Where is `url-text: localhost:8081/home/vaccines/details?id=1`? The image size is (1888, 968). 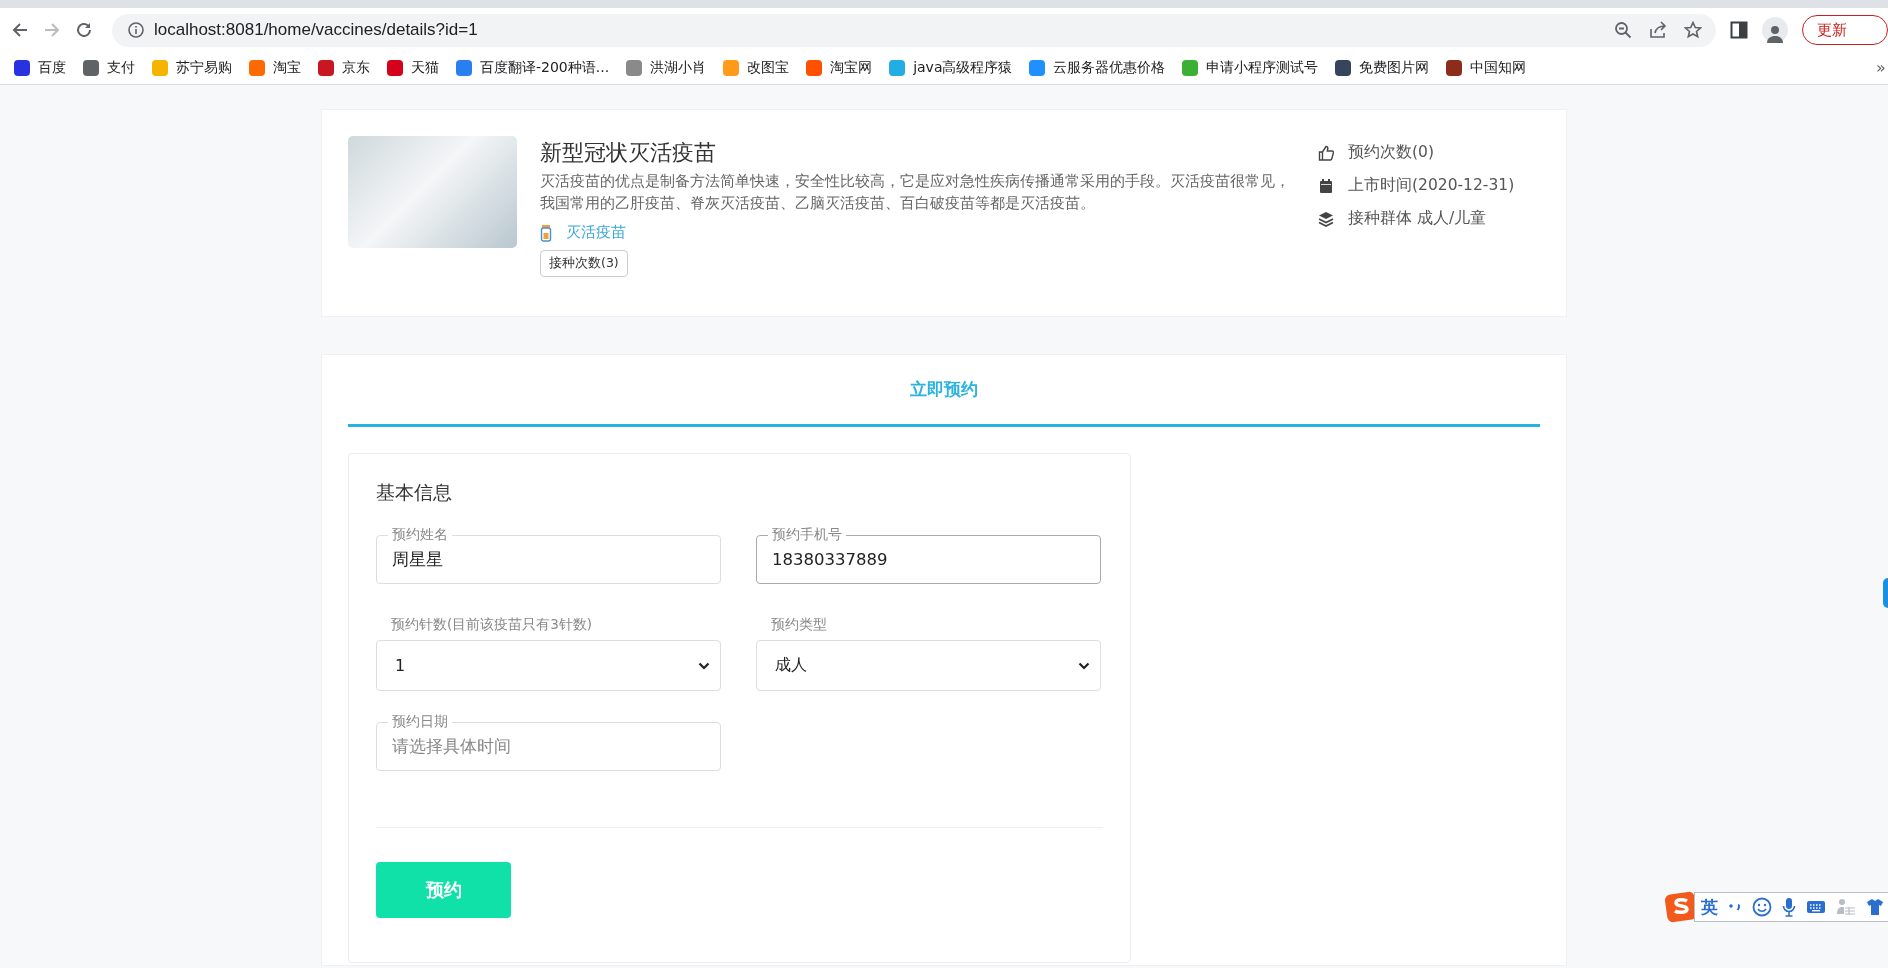 url-text: localhost:8081/home/vaccines/details?id=1 is located at coordinates (316, 30).